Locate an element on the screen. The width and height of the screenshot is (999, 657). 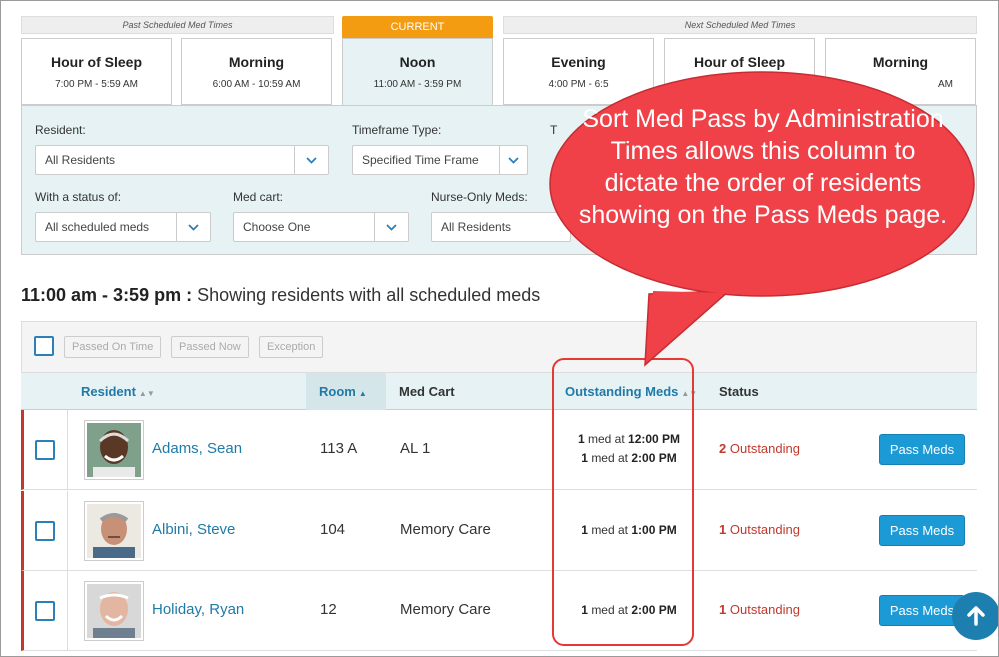
resident-name-link: Adams, Sean is located at coordinates (197, 448).